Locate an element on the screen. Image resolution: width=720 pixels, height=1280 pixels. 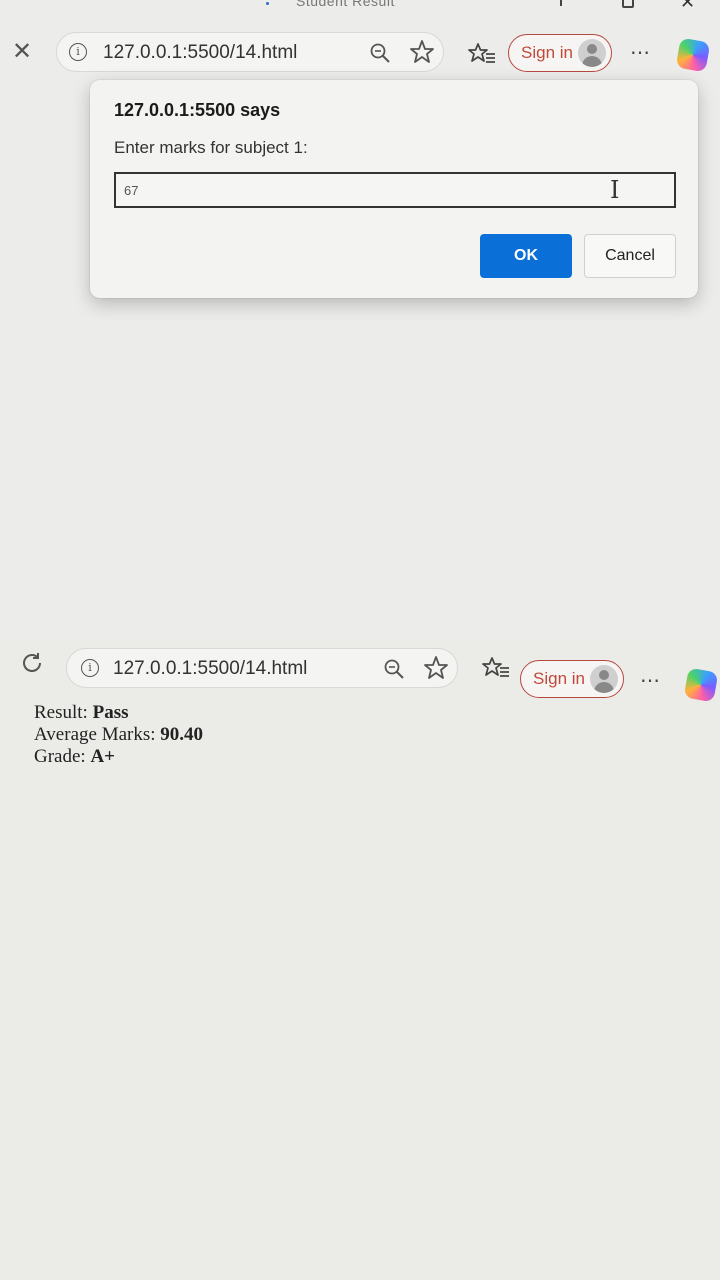
tab-loading-dot is located at coordinates (267, 3).